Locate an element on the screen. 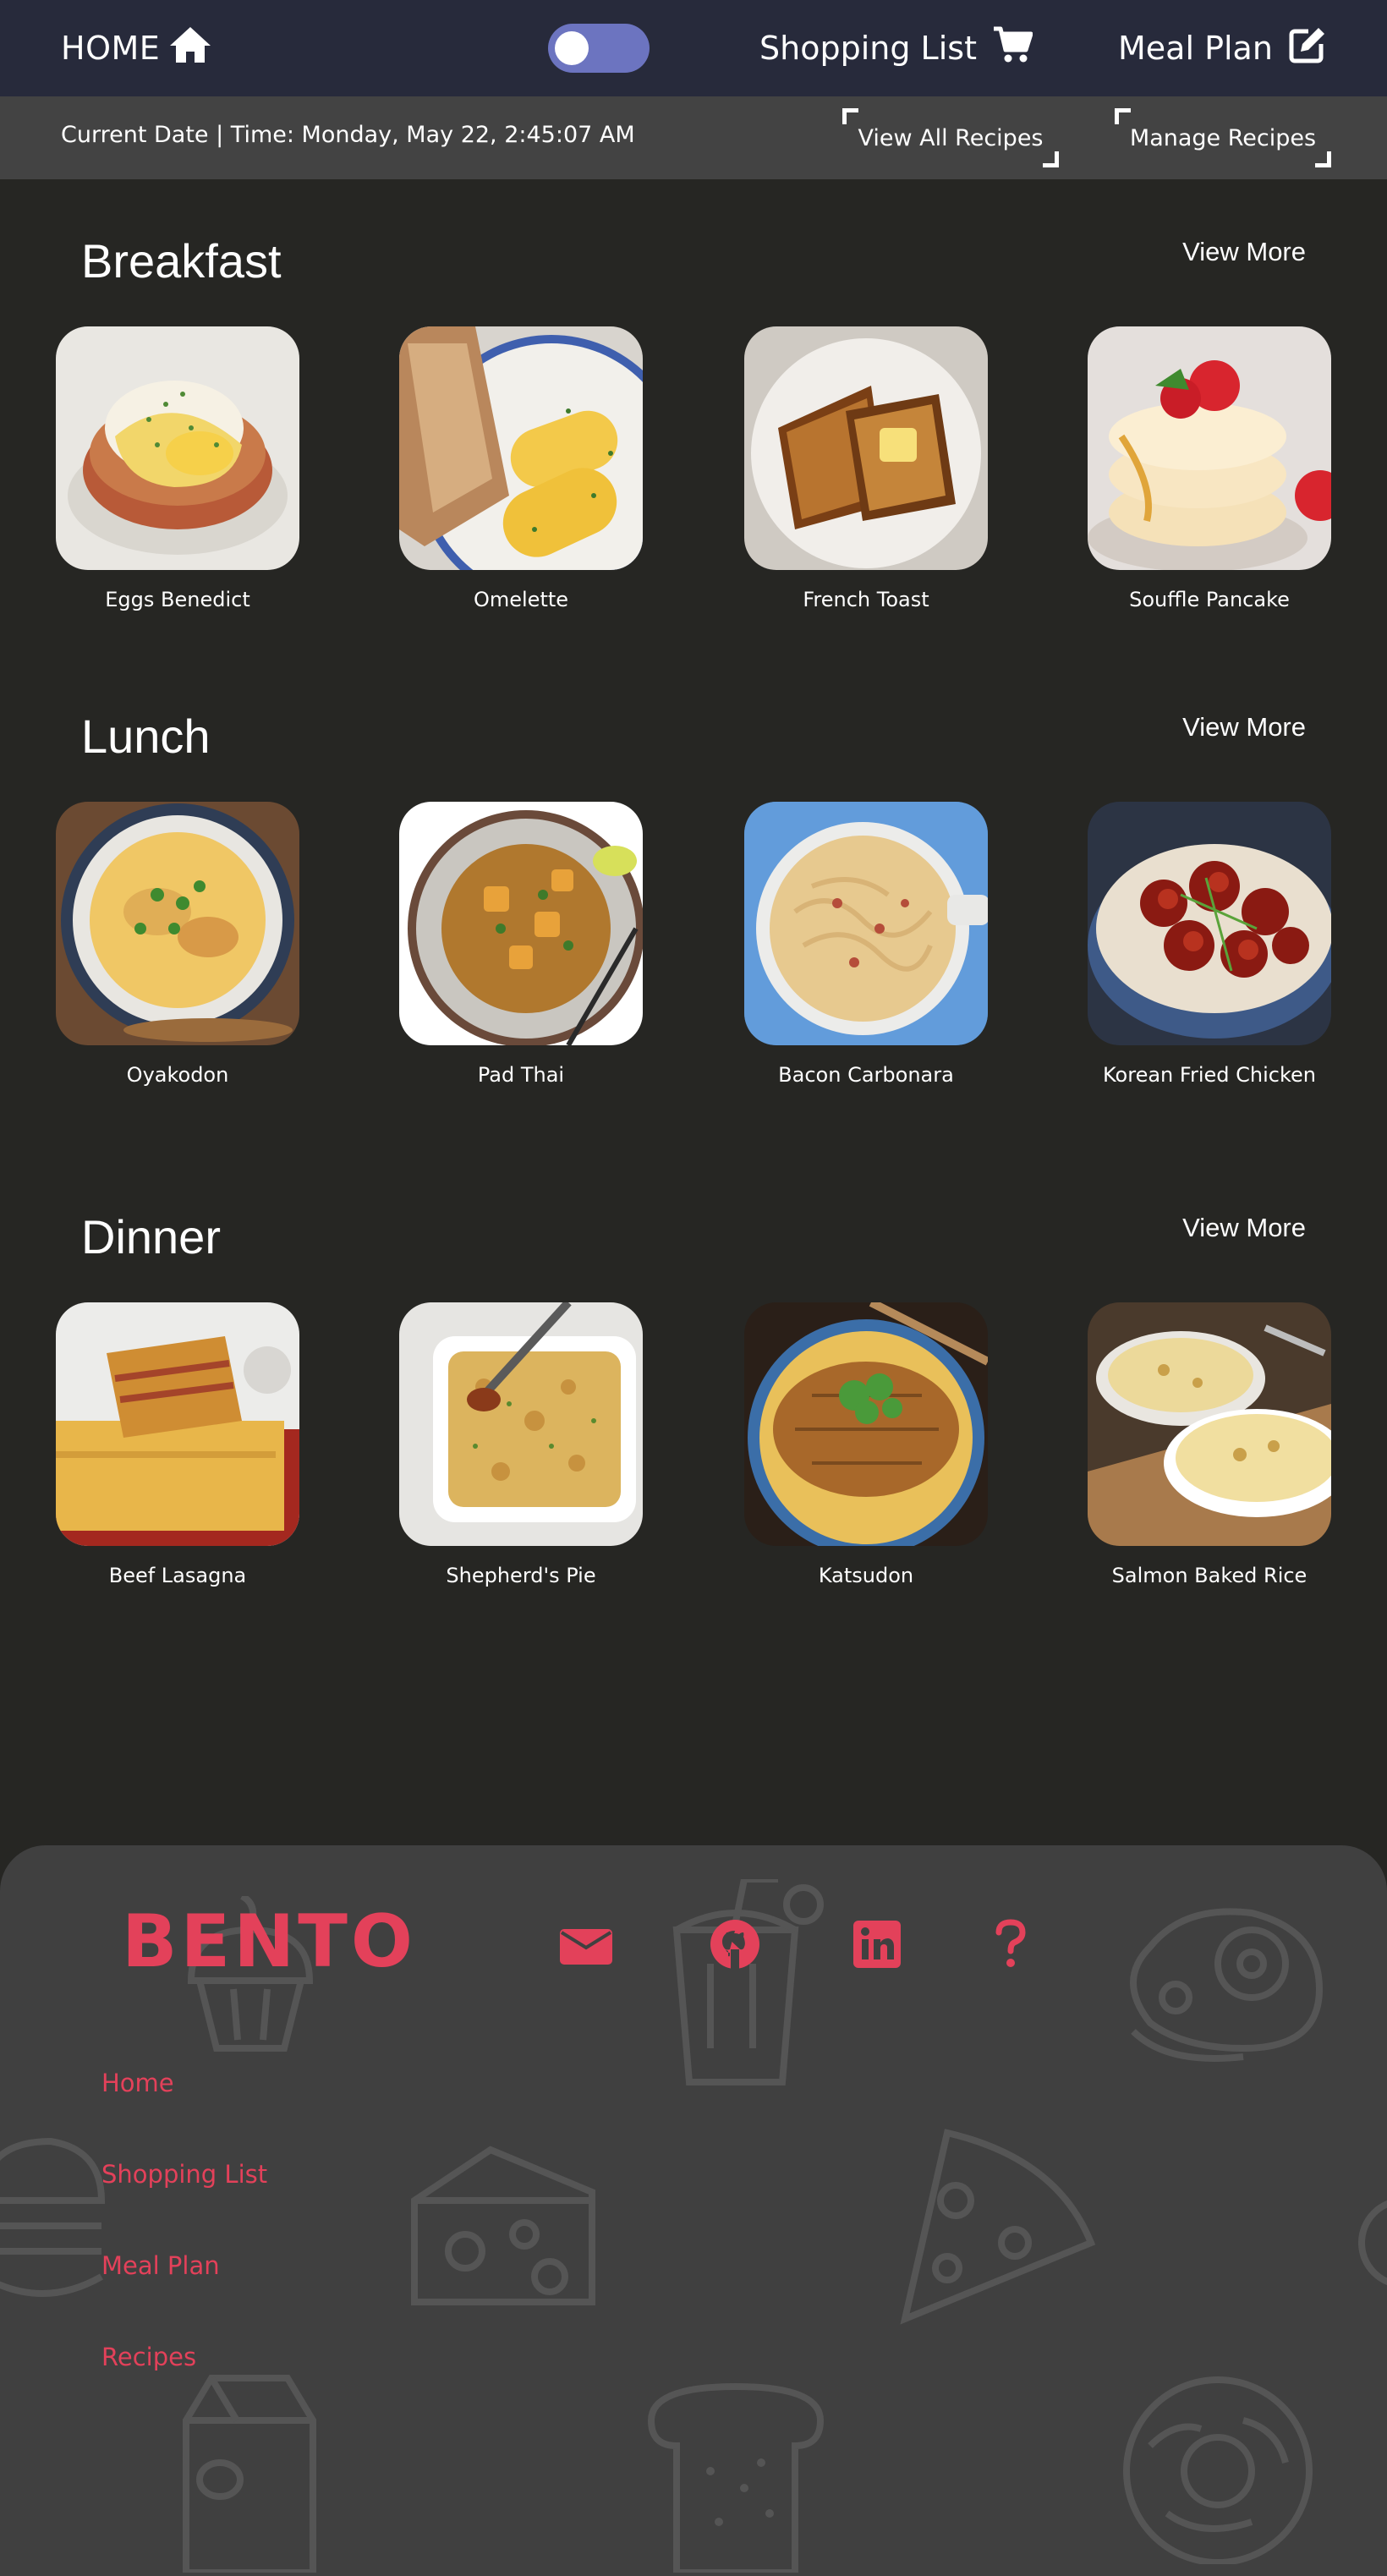  section-title: Dinner is located at coordinates (151, 1236).